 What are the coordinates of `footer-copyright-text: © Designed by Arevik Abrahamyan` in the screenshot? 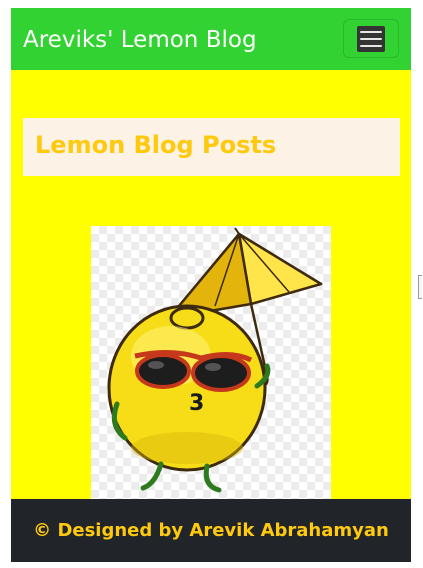 It's located at (211, 530).